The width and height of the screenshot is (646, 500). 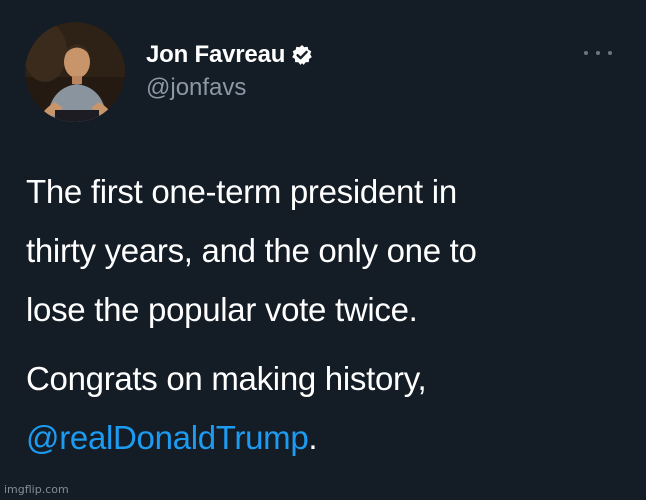 What do you see at coordinates (167, 437) in the screenshot?
I see `mention-link: @realDonaldTrump` at bounding box center [167, 437].